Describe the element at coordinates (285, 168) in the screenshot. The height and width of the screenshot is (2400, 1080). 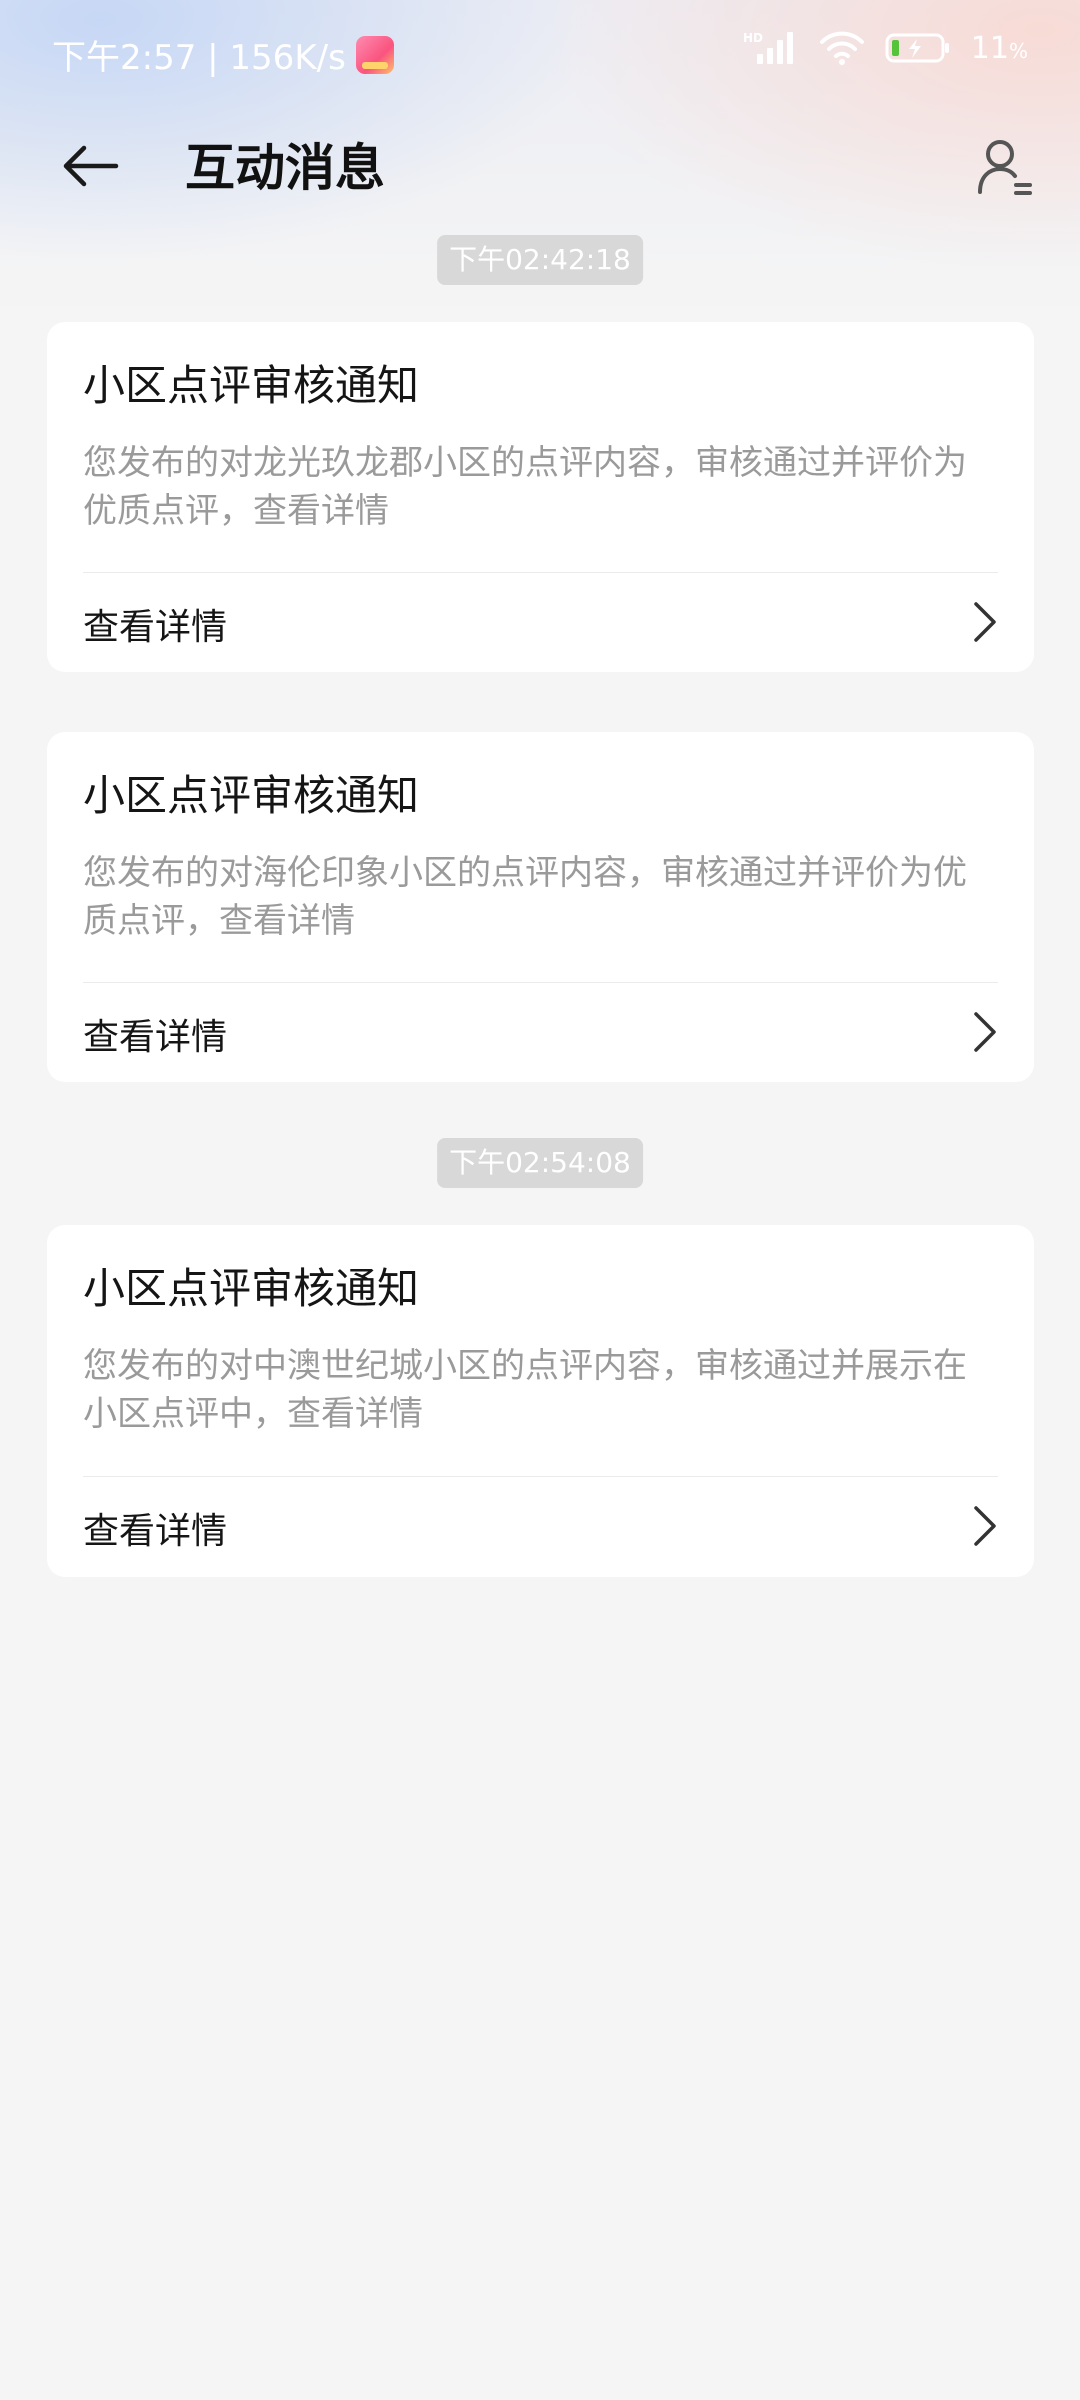
I see `page-title: 互动消息` at that location.